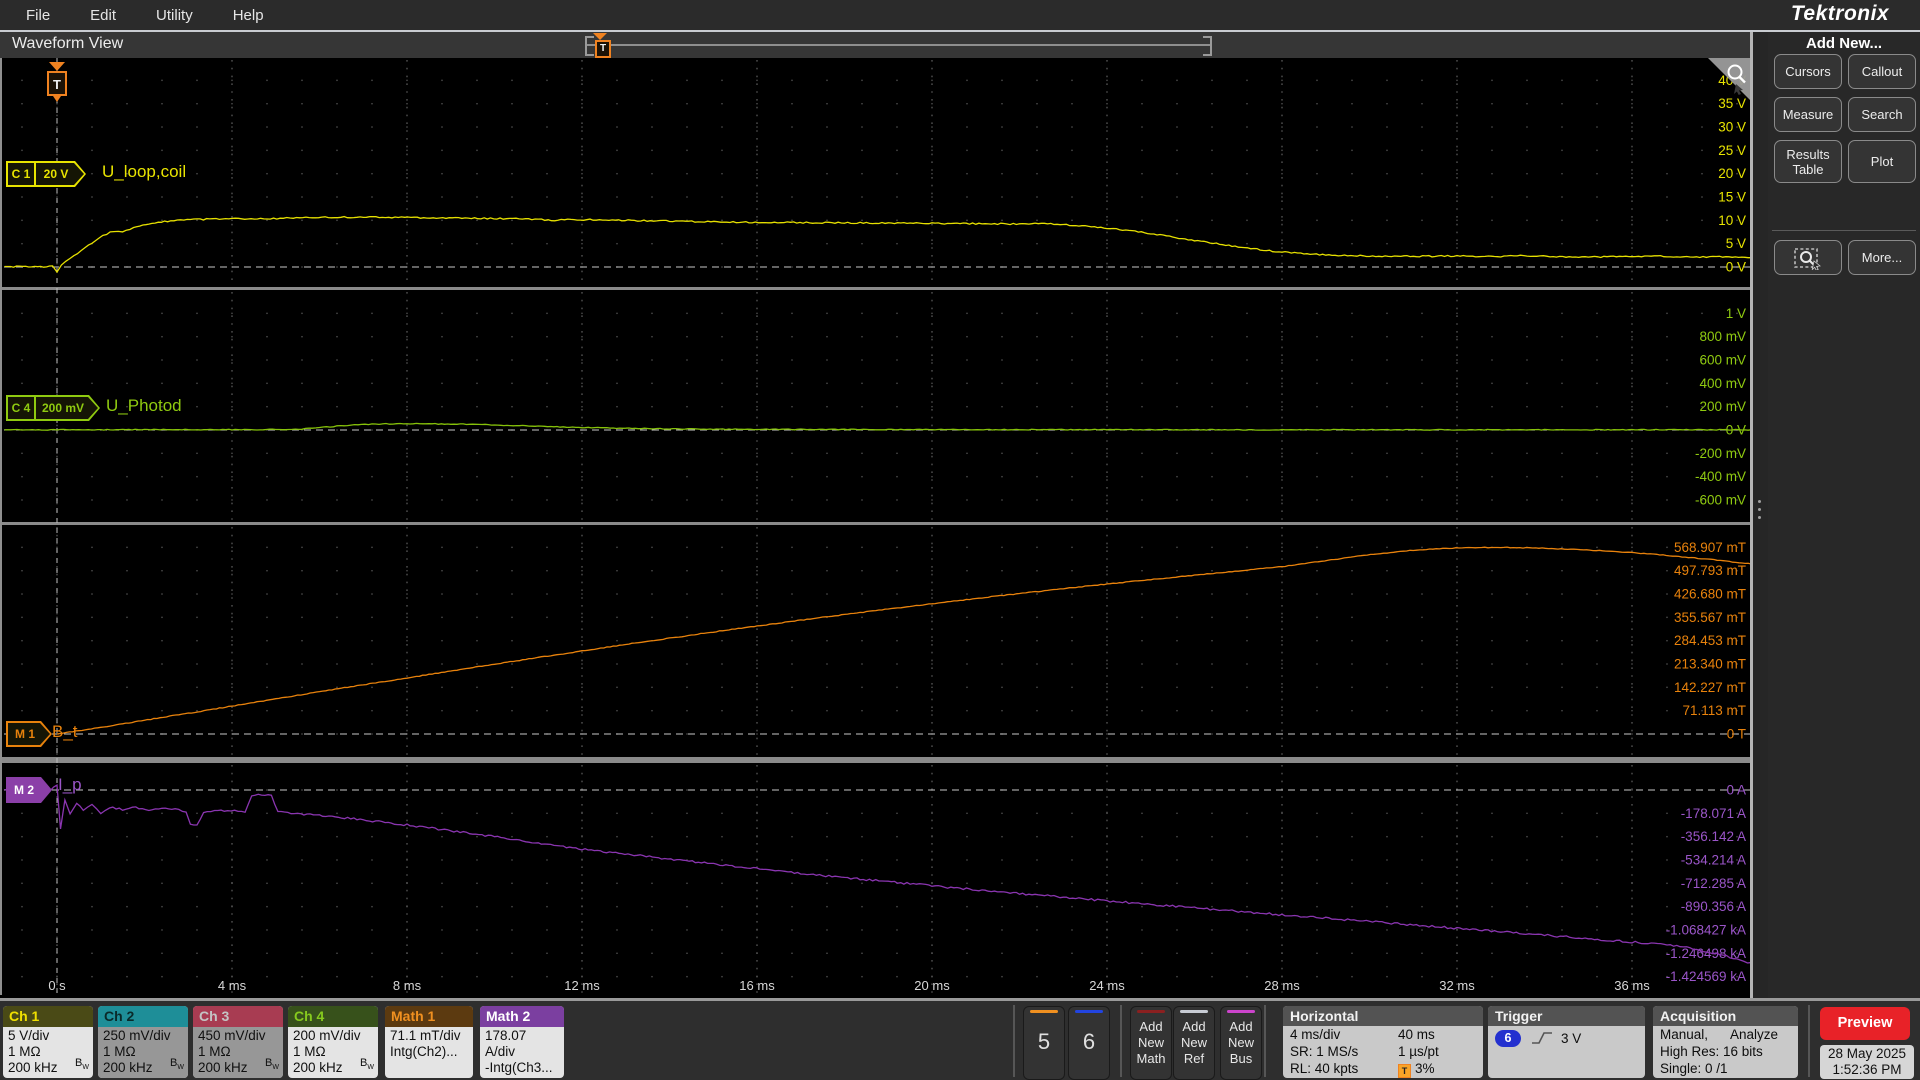 The height and width of the screenshot is (1080, 1920). Describe the element at coordinates (70, 785) in the screenshot. I see `waveform-label-i-p: I_p` at that location.